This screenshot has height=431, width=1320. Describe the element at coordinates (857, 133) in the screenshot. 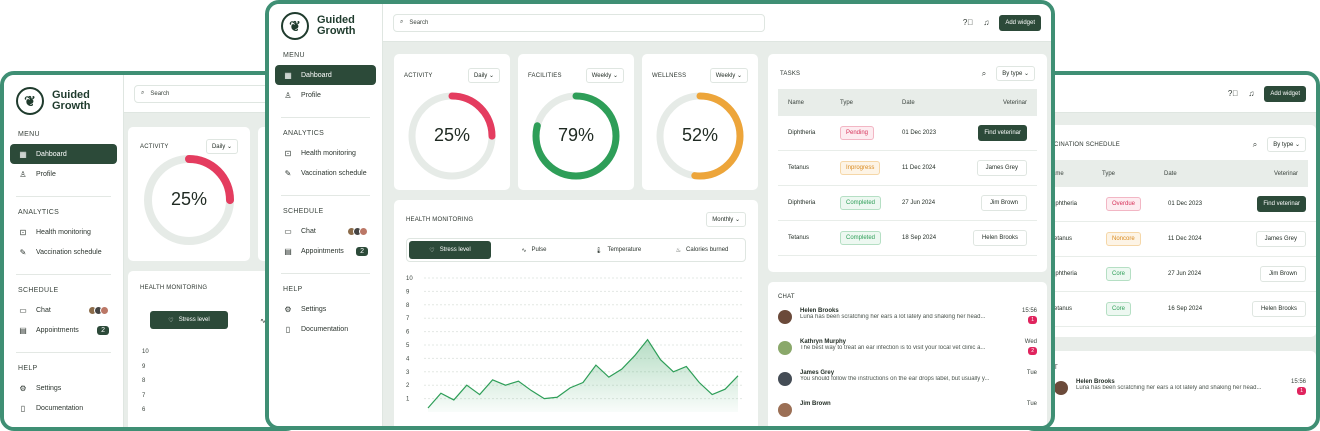

I see `status-badge: Pending` at that location.